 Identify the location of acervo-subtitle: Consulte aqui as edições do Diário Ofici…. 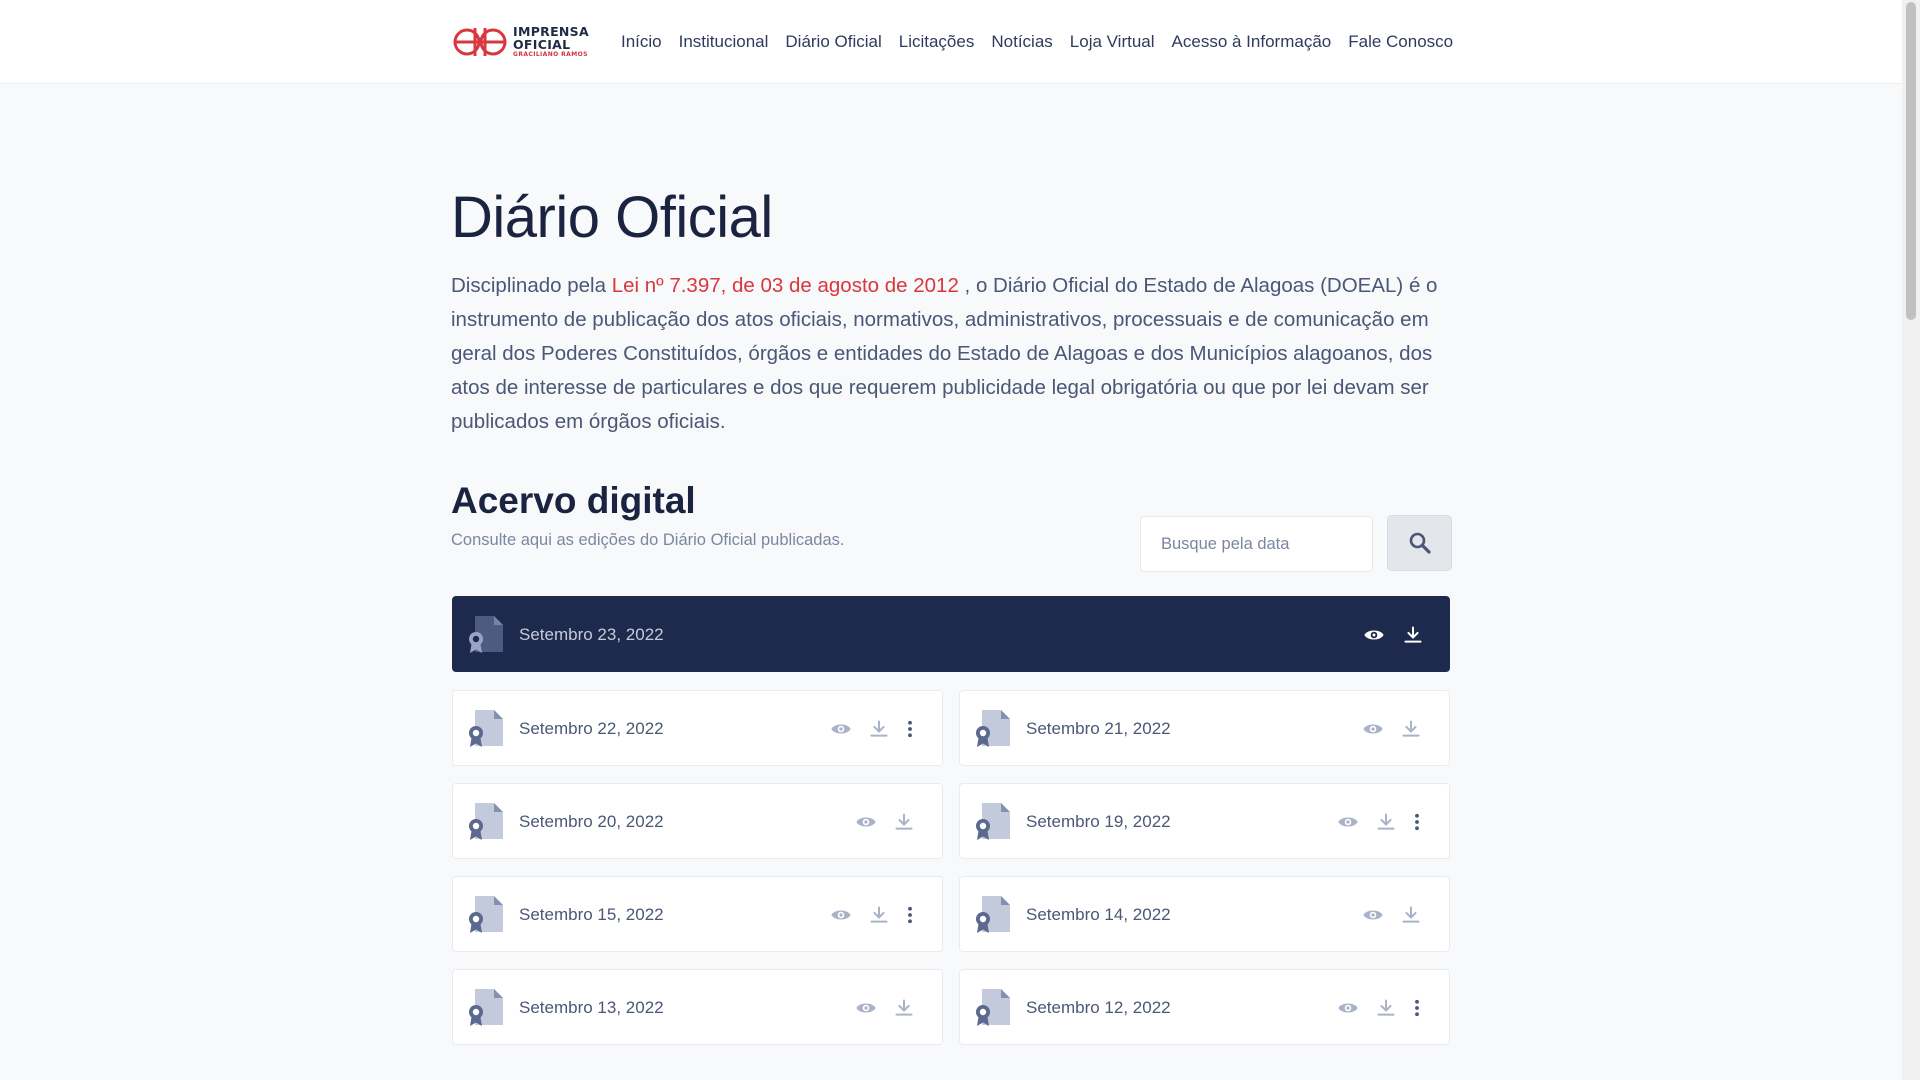
(648, 540).